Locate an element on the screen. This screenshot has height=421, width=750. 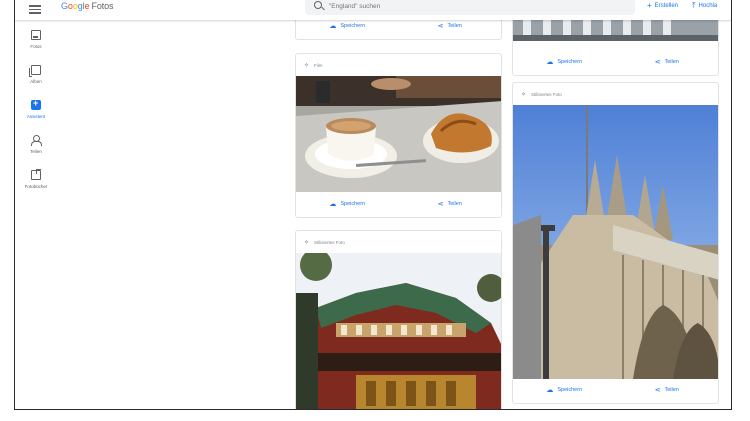
logo-product-name: Fotos is located at coordinates (102, 6).